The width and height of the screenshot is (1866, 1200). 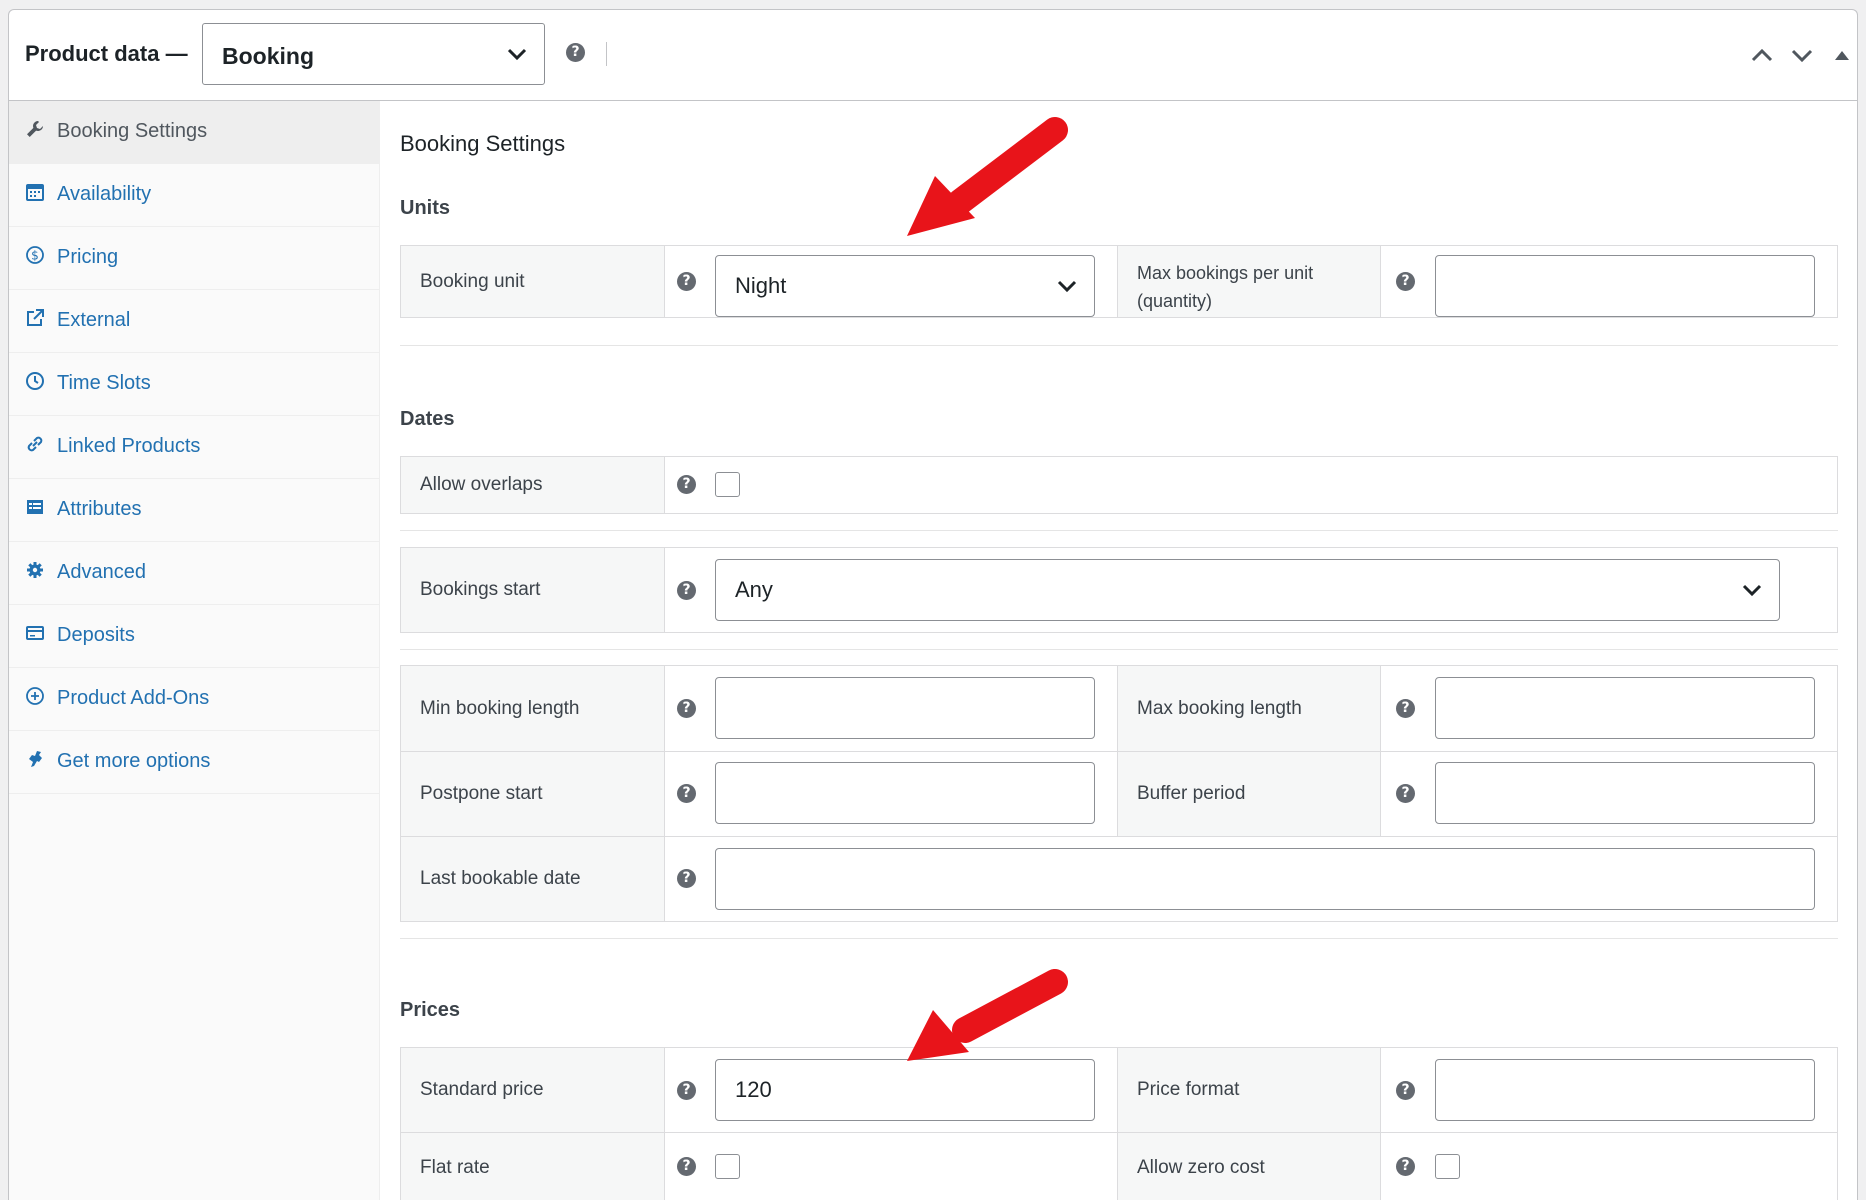 I want to click on tab-label: Booking Settings, so click(x=132, y=131).